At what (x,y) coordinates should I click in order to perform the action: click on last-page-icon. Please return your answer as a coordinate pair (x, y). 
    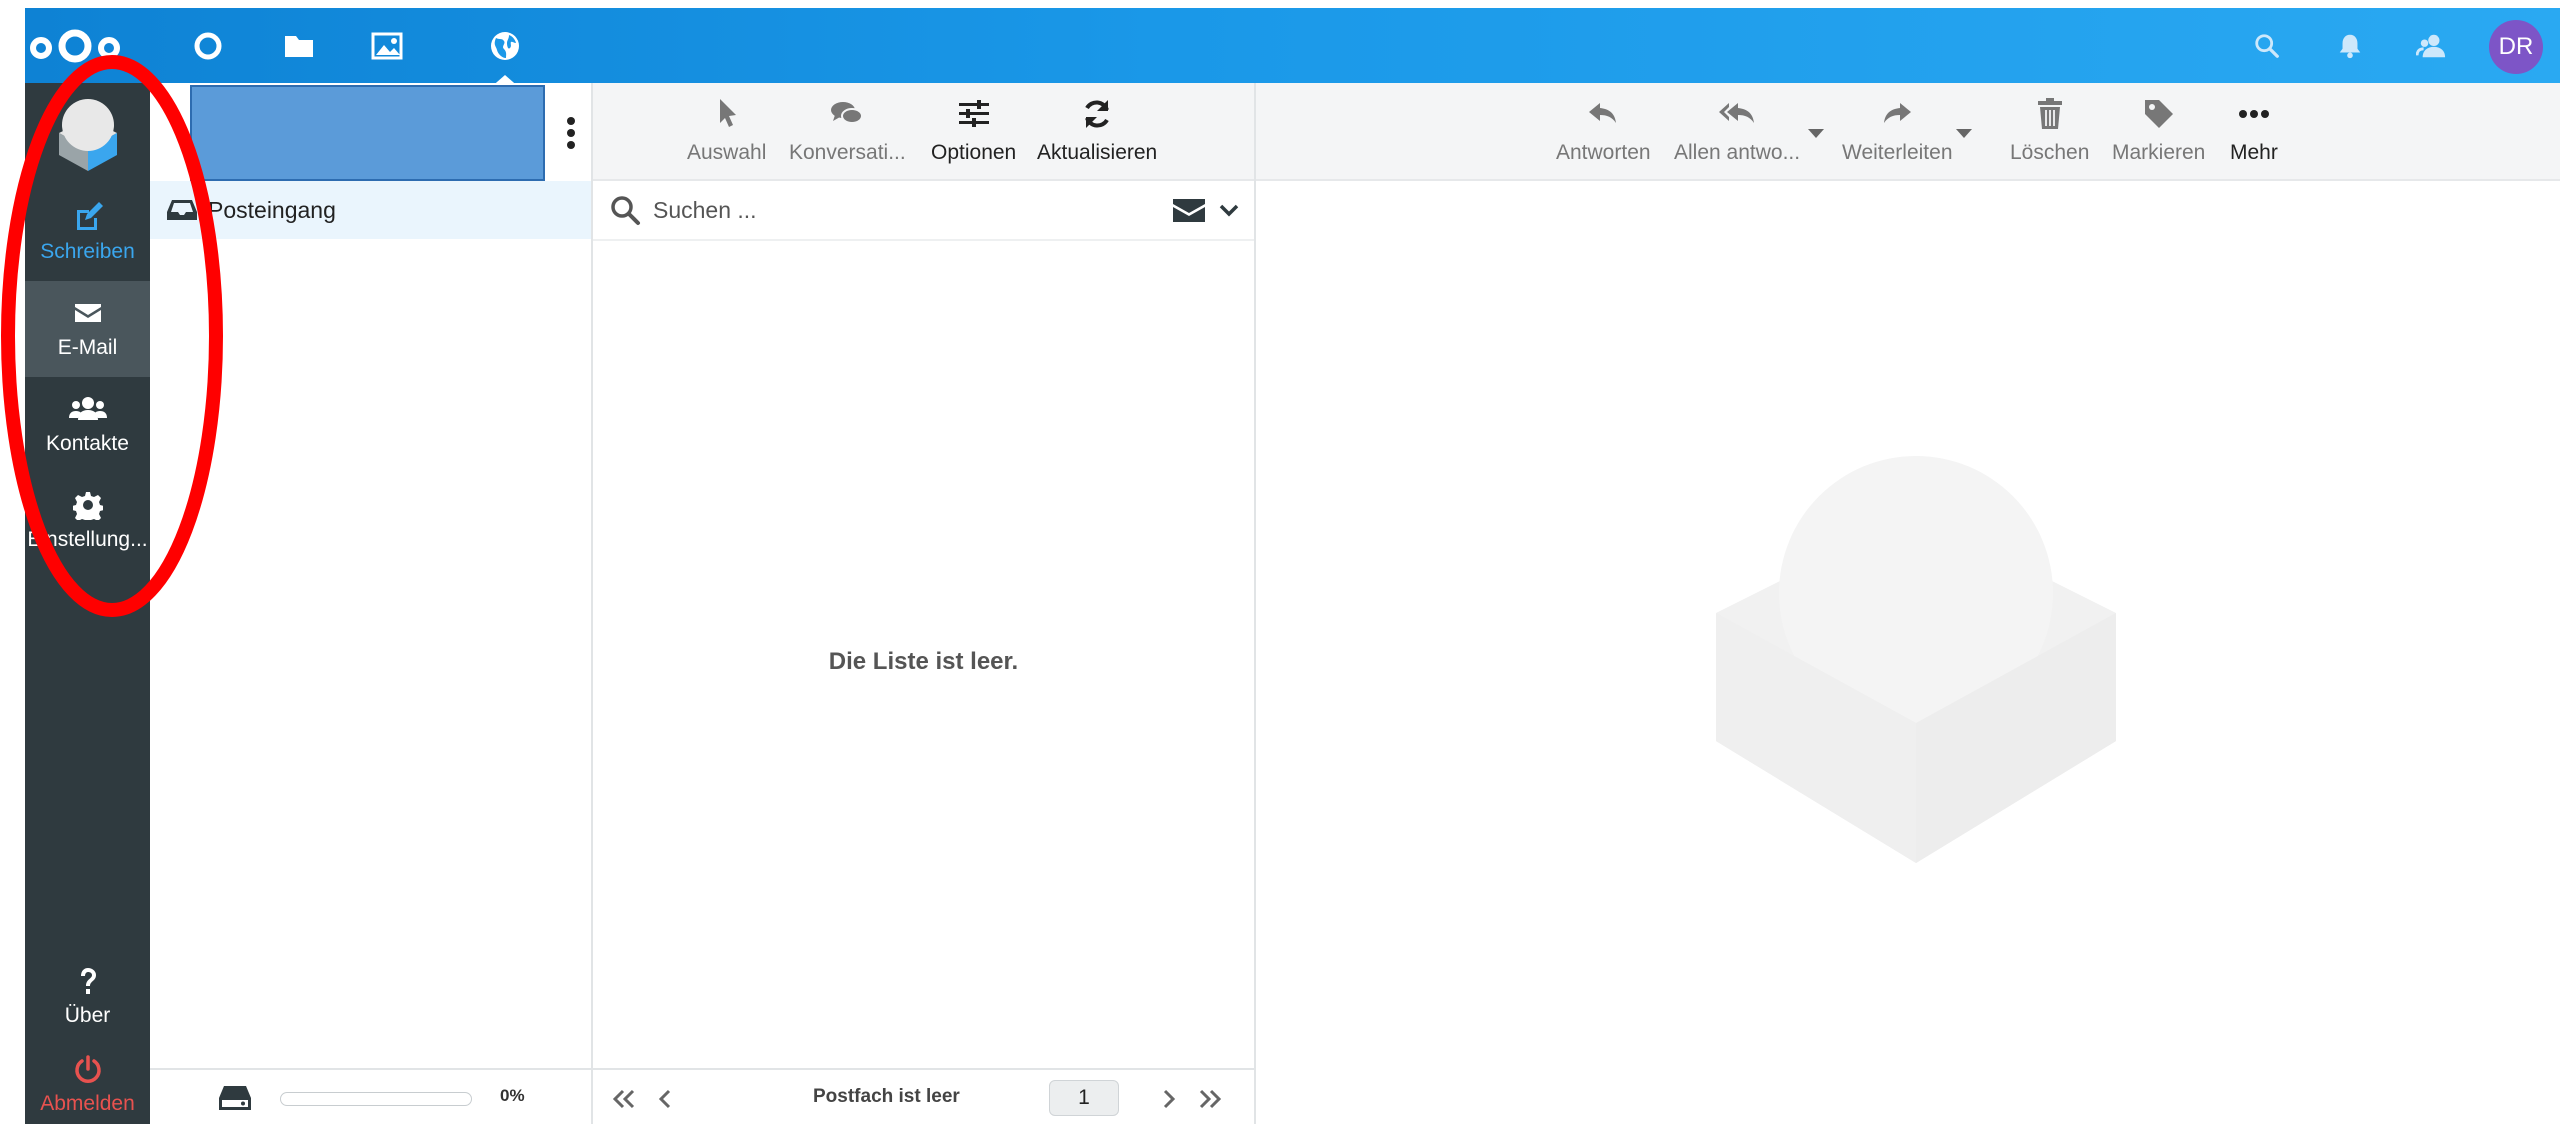
    Looking at the image, I should click on (1210, 1099).